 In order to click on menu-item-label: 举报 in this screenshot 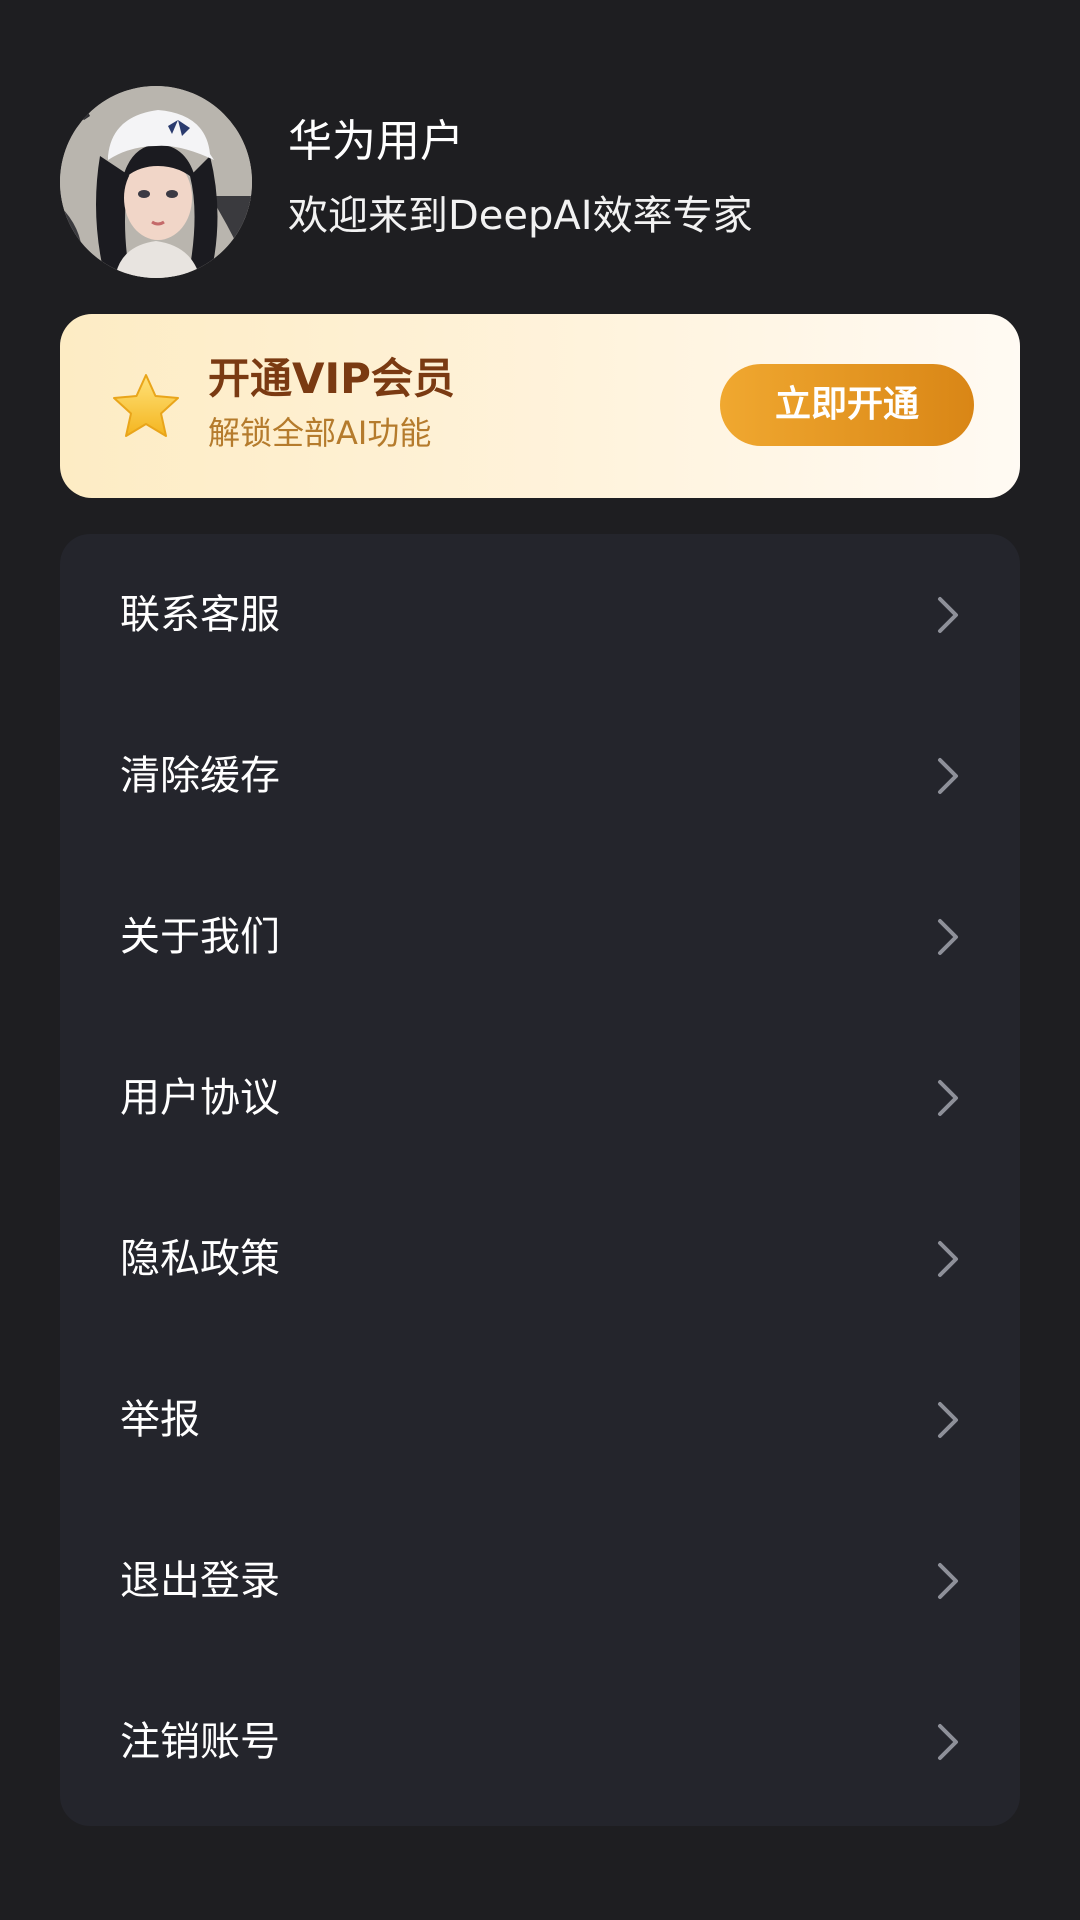, I will do `click(160, 1419)`.